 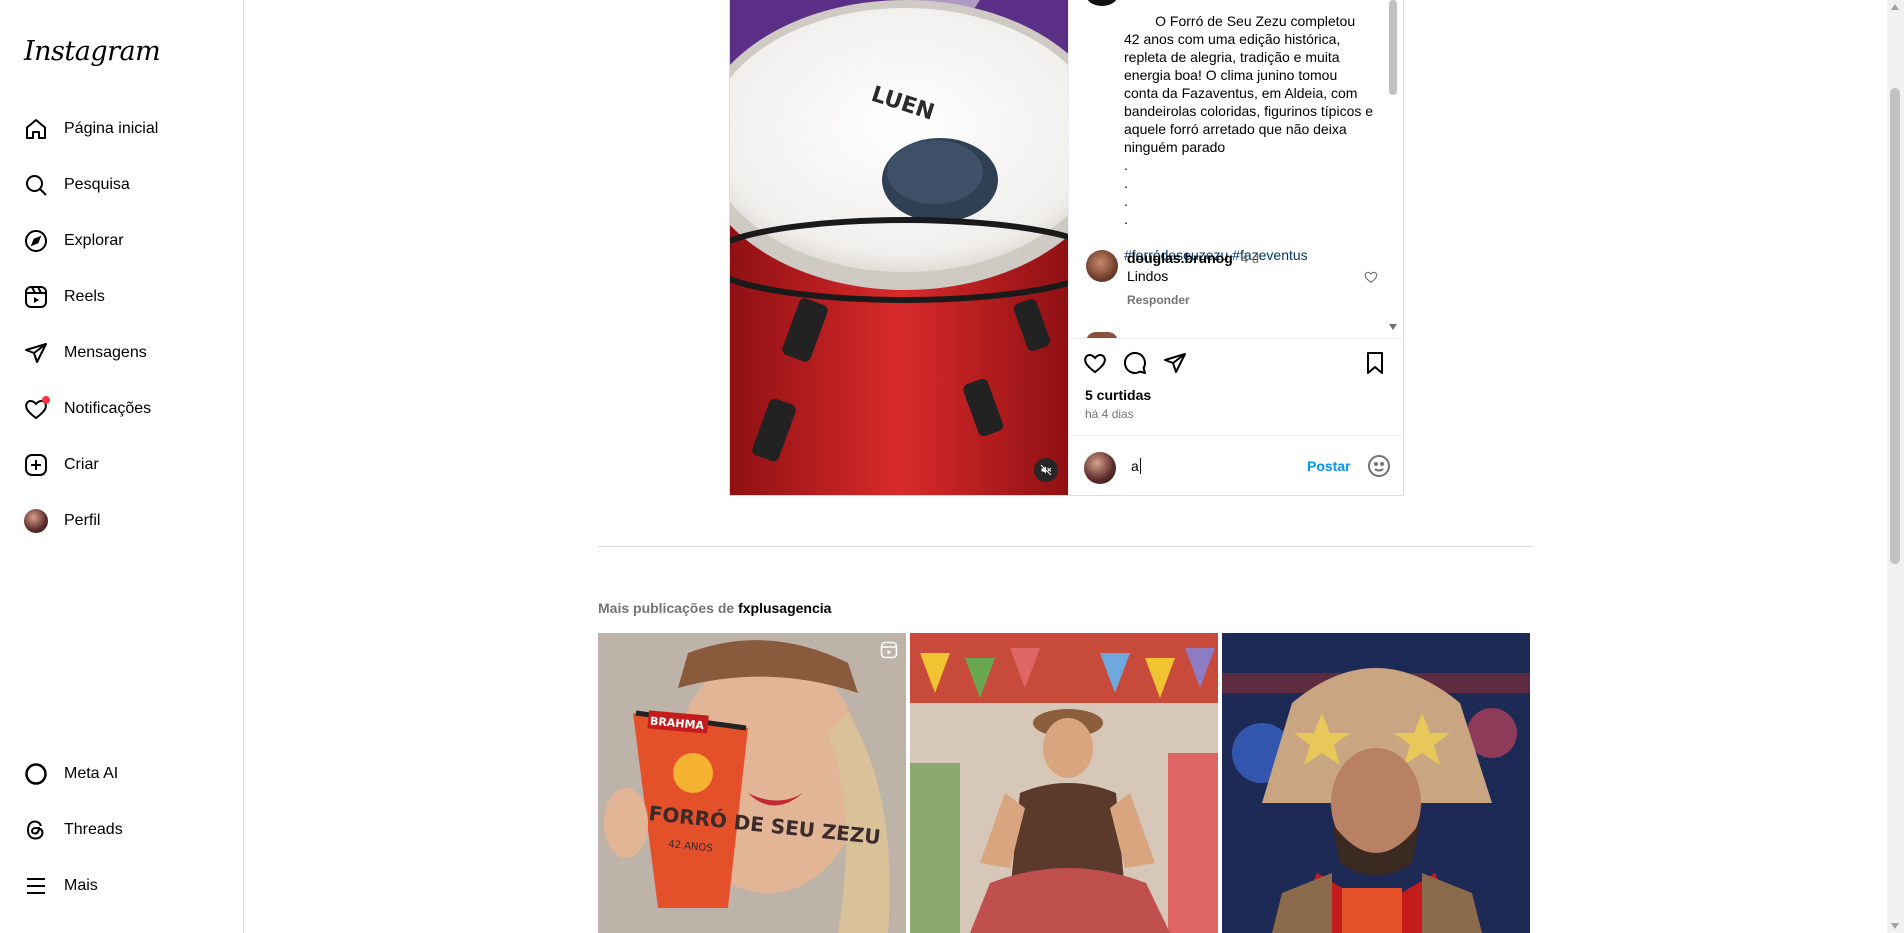 What do you see at coordinates (105, 352) in the screenshot?
I see `nav-messages-label: Mensagens` at bounding box center [105, 352].